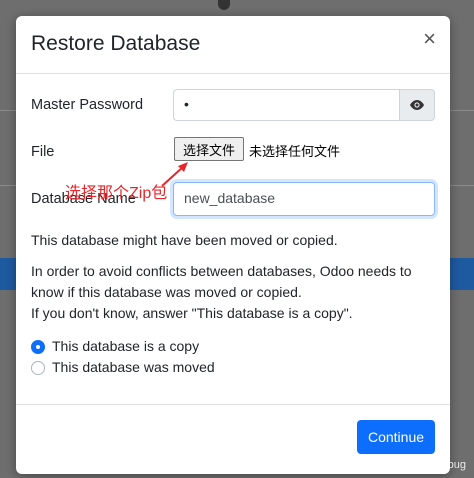 The height and width of the screenshot is (478, 474). Describe the element at coordinates (429, 39) in the screenshot. I see `close-button: ×` at that location.